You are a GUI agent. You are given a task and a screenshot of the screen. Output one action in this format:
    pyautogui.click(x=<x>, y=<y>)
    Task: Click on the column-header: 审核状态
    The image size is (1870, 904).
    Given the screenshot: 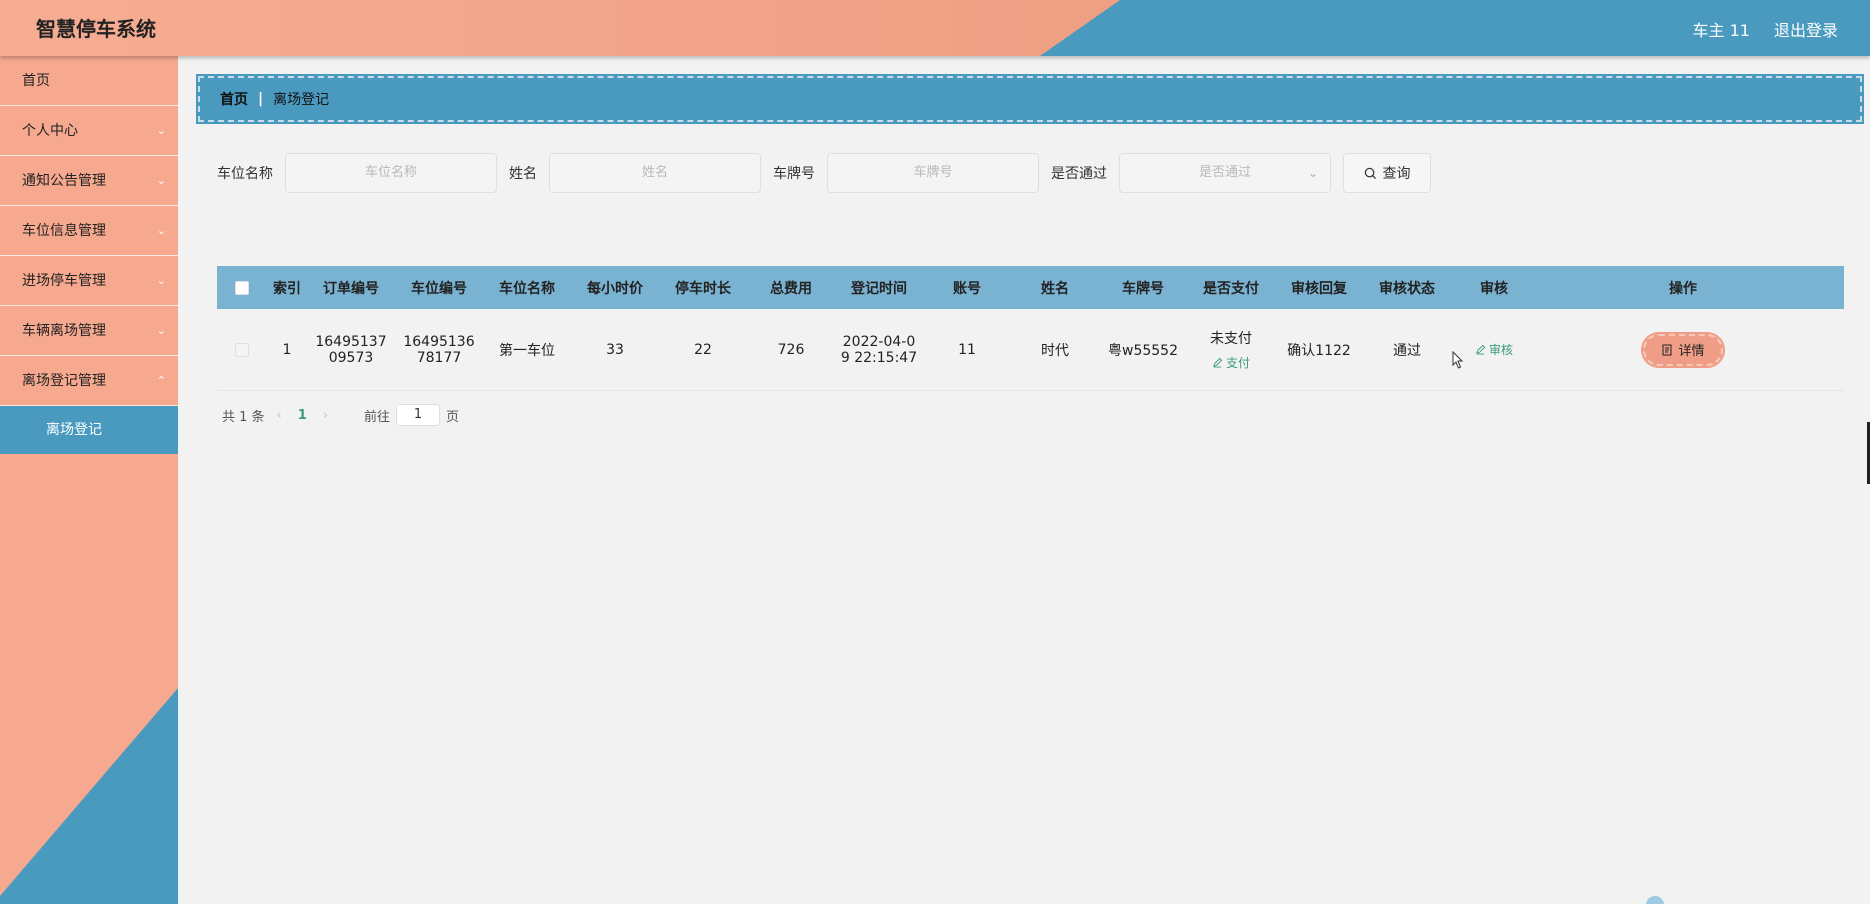 What is the action you would take?
    pyautogui.click(x=1407, y=288)
    